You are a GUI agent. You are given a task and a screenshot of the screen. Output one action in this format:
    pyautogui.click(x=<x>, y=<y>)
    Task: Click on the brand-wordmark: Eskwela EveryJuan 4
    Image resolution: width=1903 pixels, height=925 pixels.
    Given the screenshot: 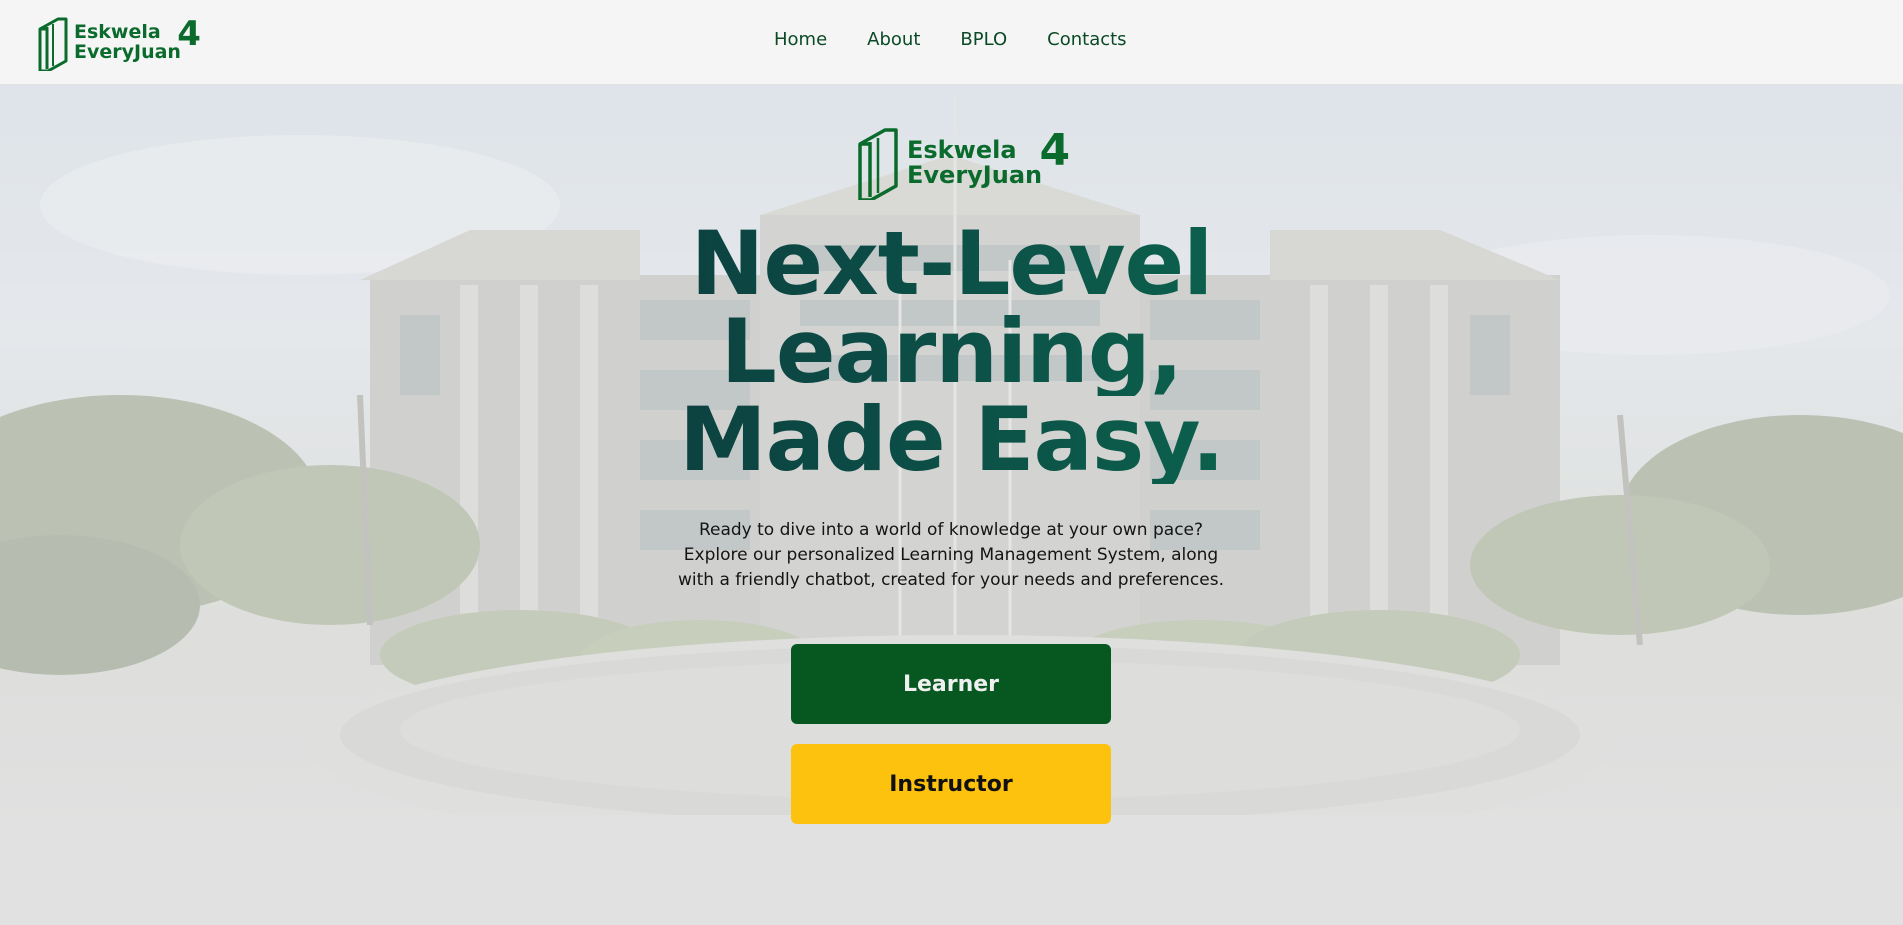 What is the action you would take?
    pyautogui.click(x=137, y=39)
    